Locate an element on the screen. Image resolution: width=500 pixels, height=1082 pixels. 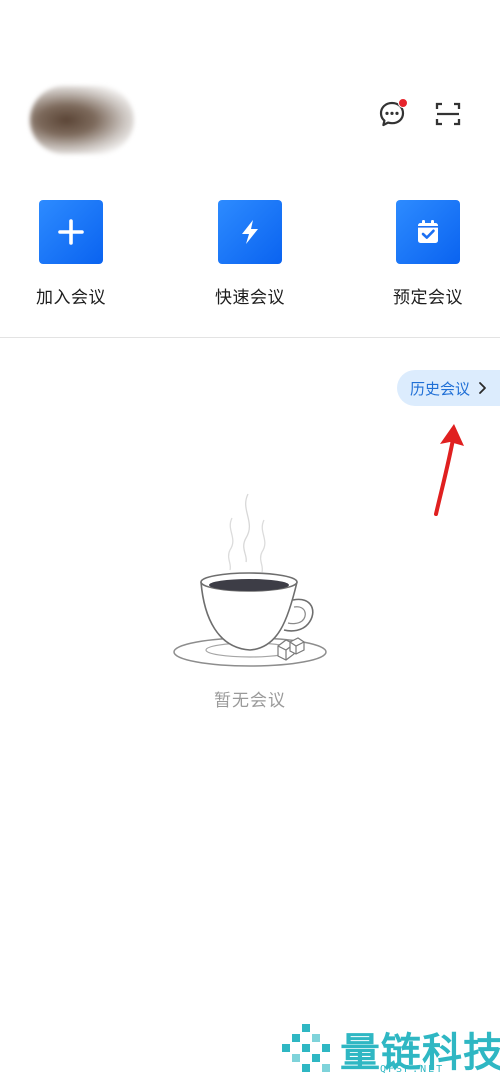
calendar-check-icon is located at coordinates (428, 231).